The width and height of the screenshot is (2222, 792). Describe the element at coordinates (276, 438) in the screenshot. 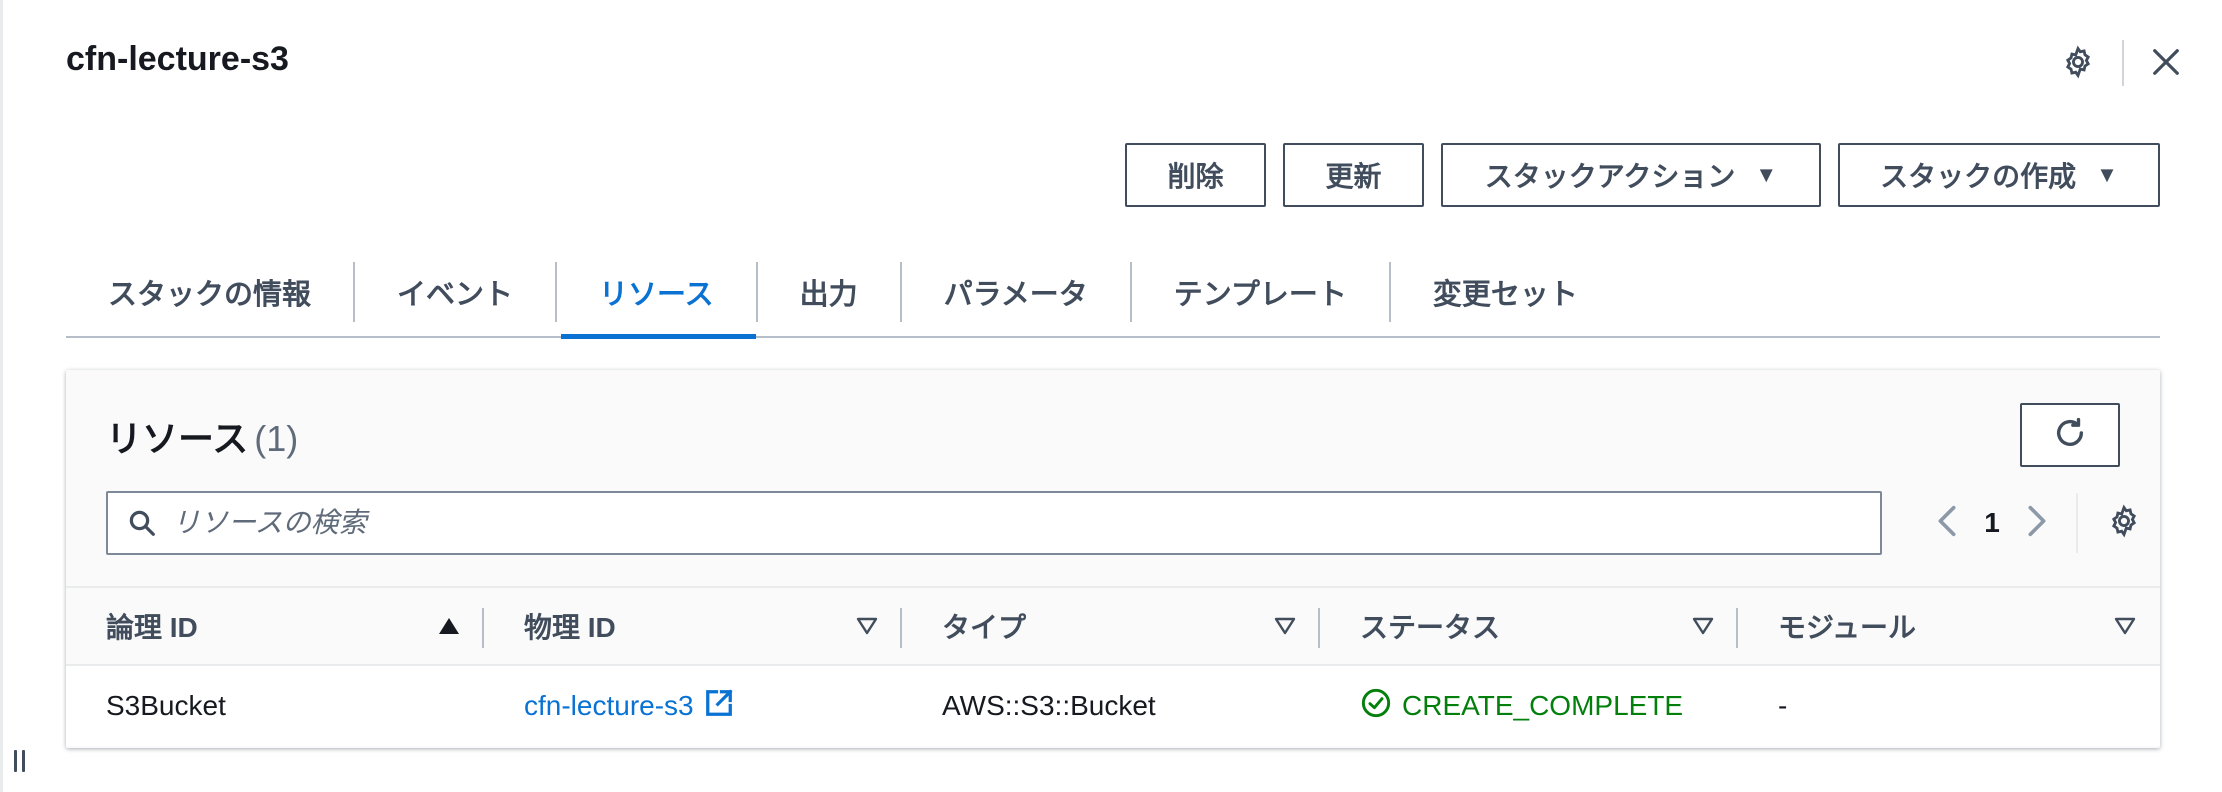

I see `resource-count: (1)` at that location.